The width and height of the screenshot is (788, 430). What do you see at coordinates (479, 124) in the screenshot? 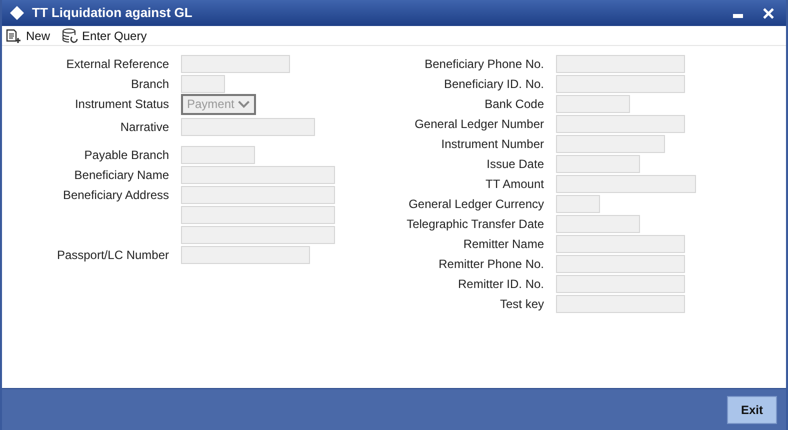
I see `field-label: General Ledger Number` at bounding box center [479, 124].